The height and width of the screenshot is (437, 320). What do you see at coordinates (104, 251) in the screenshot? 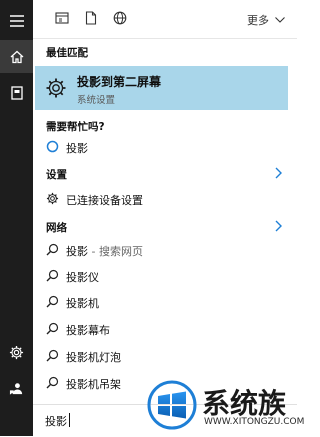
I see `web-result-label: 投影 - 搜索网页` at bounding box center [104, 251].